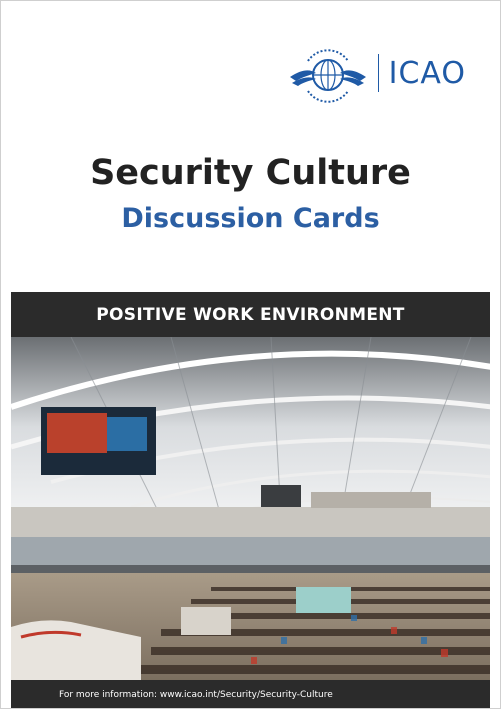 The width and height of the screenshot is (501, 709). Describe the element at coordinates (250, 173) in the screenshot. I see `document-title: Security Culture` at that location.